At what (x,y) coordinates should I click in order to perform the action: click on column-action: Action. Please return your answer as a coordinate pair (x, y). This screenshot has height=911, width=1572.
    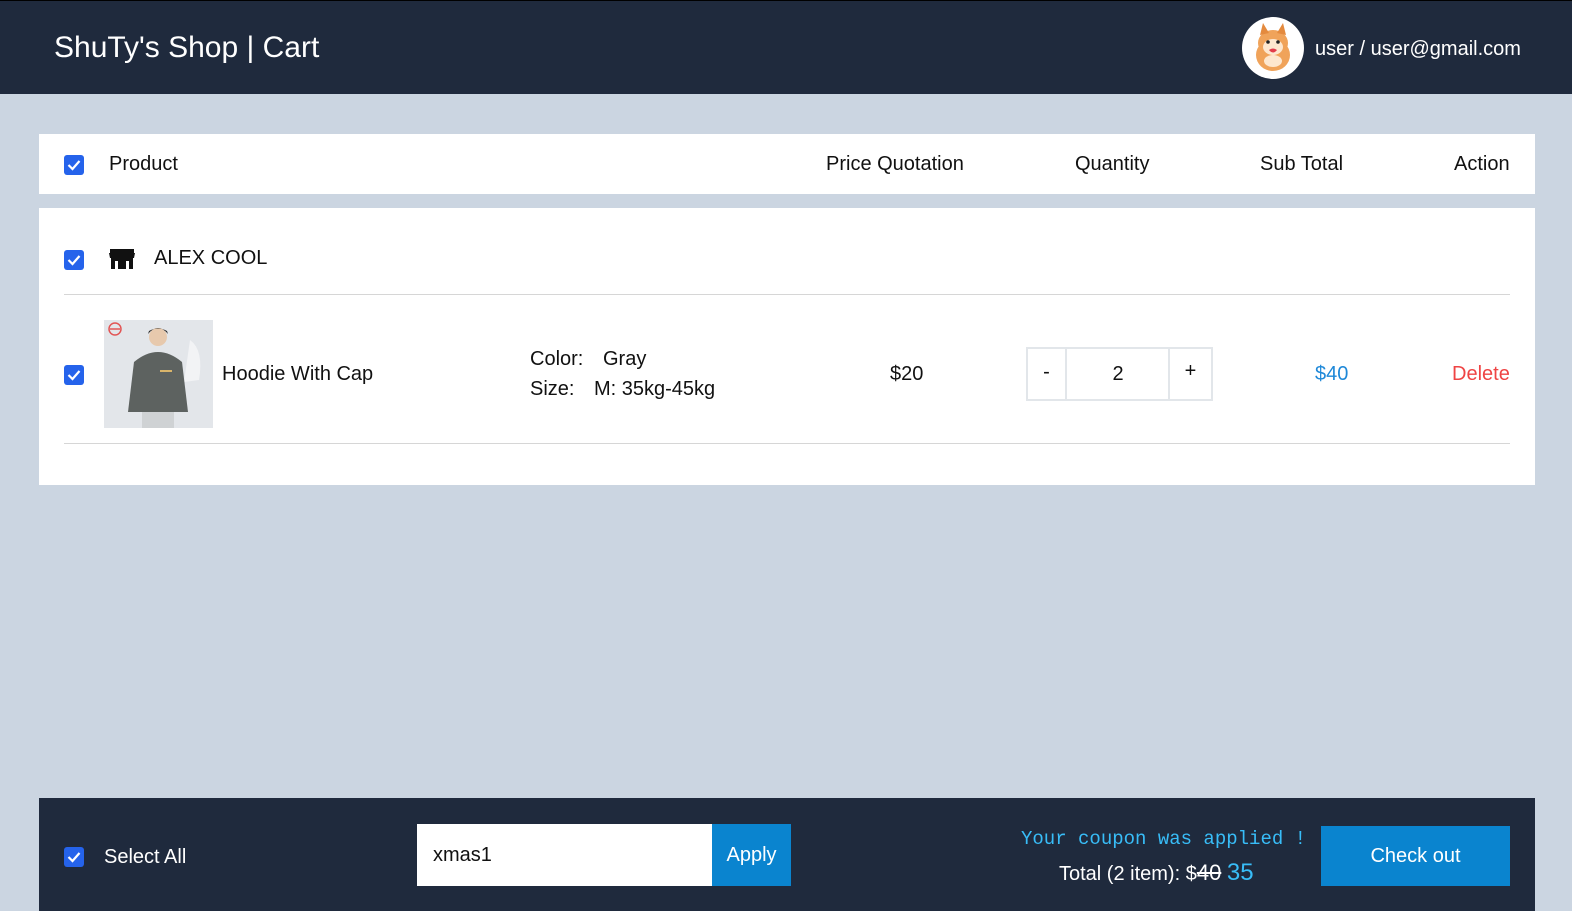
    Looking at the image, I should click on (1482, 164).